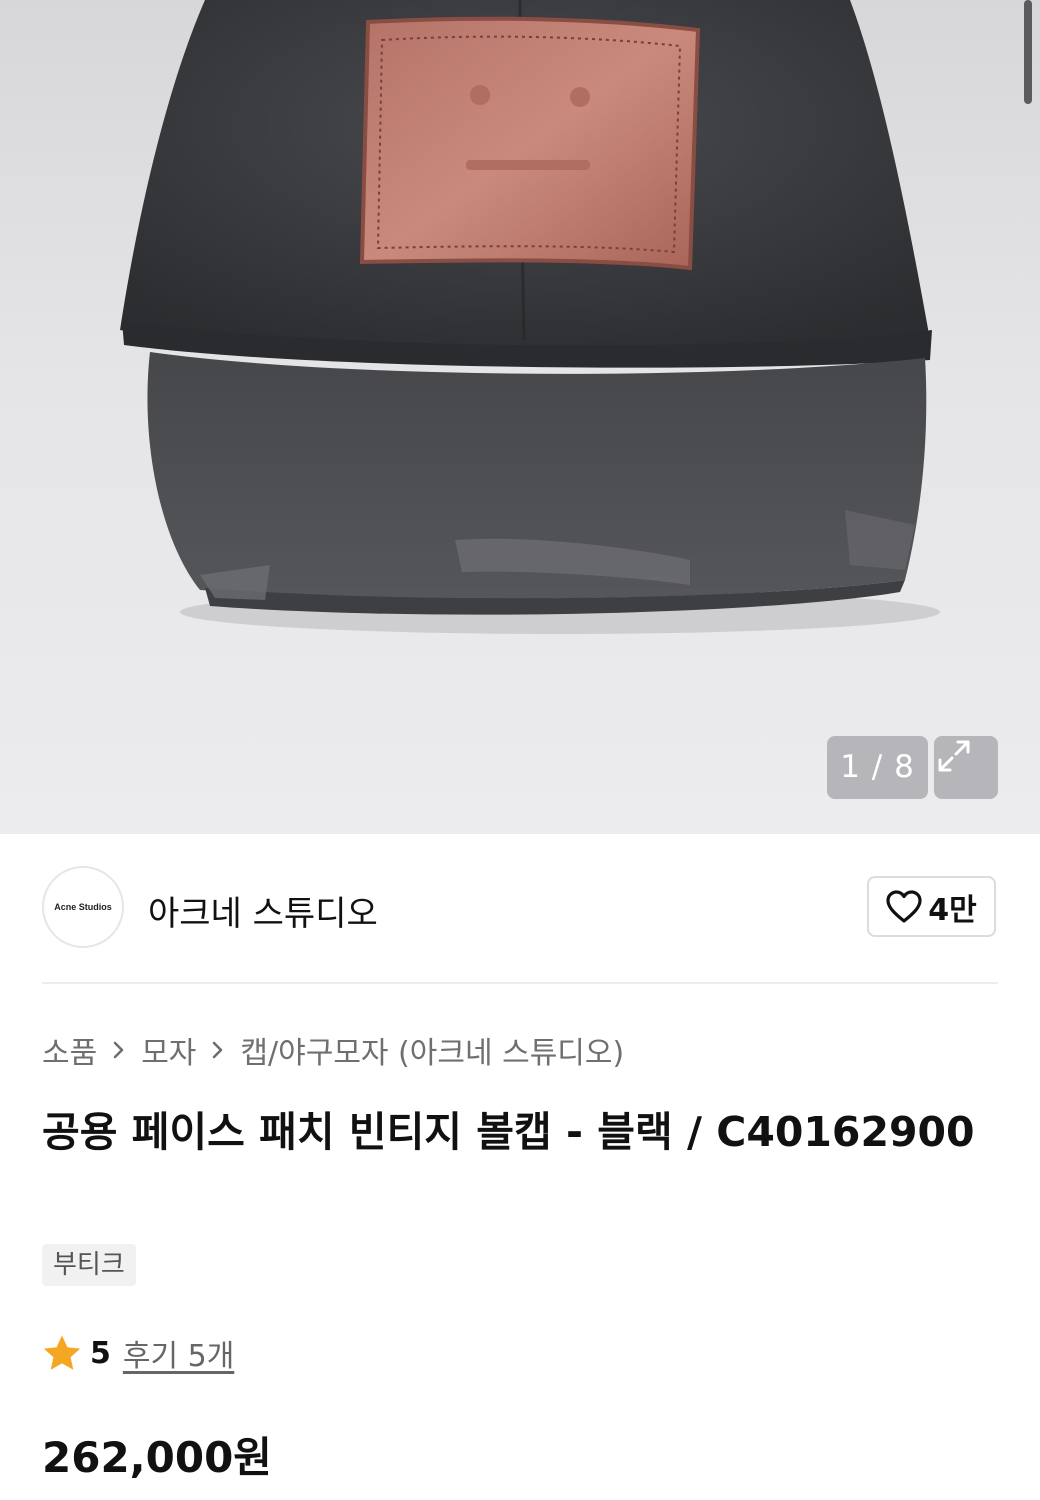 The height and width of the screenshot is (1500, 1040). I want to click on breadcrumb-item-accessories: 소품, so click(69, 1050).